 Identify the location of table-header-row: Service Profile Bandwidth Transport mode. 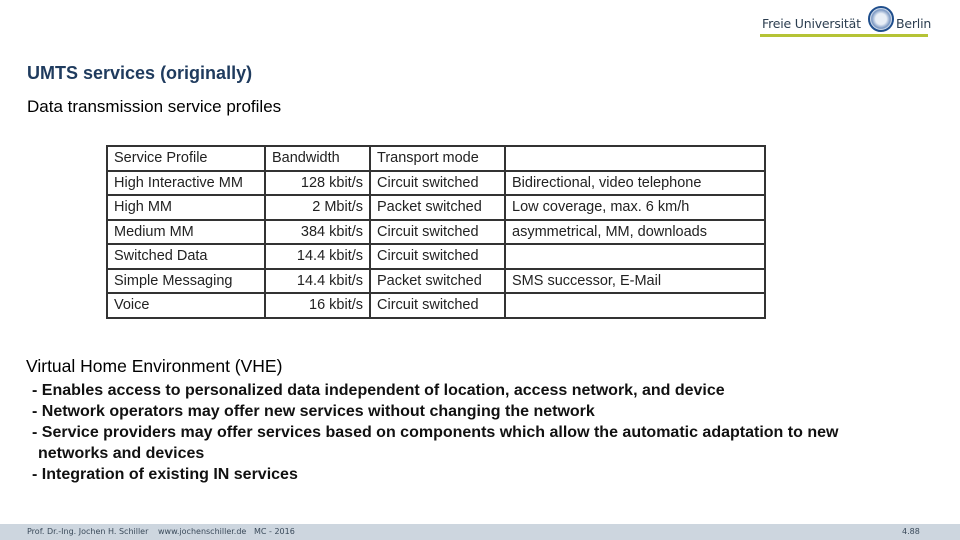
(436, 158).